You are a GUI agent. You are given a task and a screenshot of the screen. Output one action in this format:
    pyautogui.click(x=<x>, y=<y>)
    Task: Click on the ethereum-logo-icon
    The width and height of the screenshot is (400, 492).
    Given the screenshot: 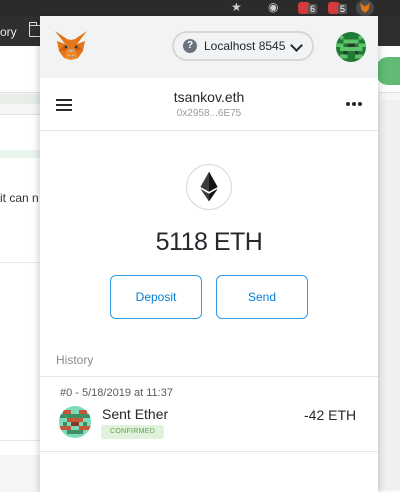 What is the action you would take?
    pyautogui.click(x=209, y=187)
    